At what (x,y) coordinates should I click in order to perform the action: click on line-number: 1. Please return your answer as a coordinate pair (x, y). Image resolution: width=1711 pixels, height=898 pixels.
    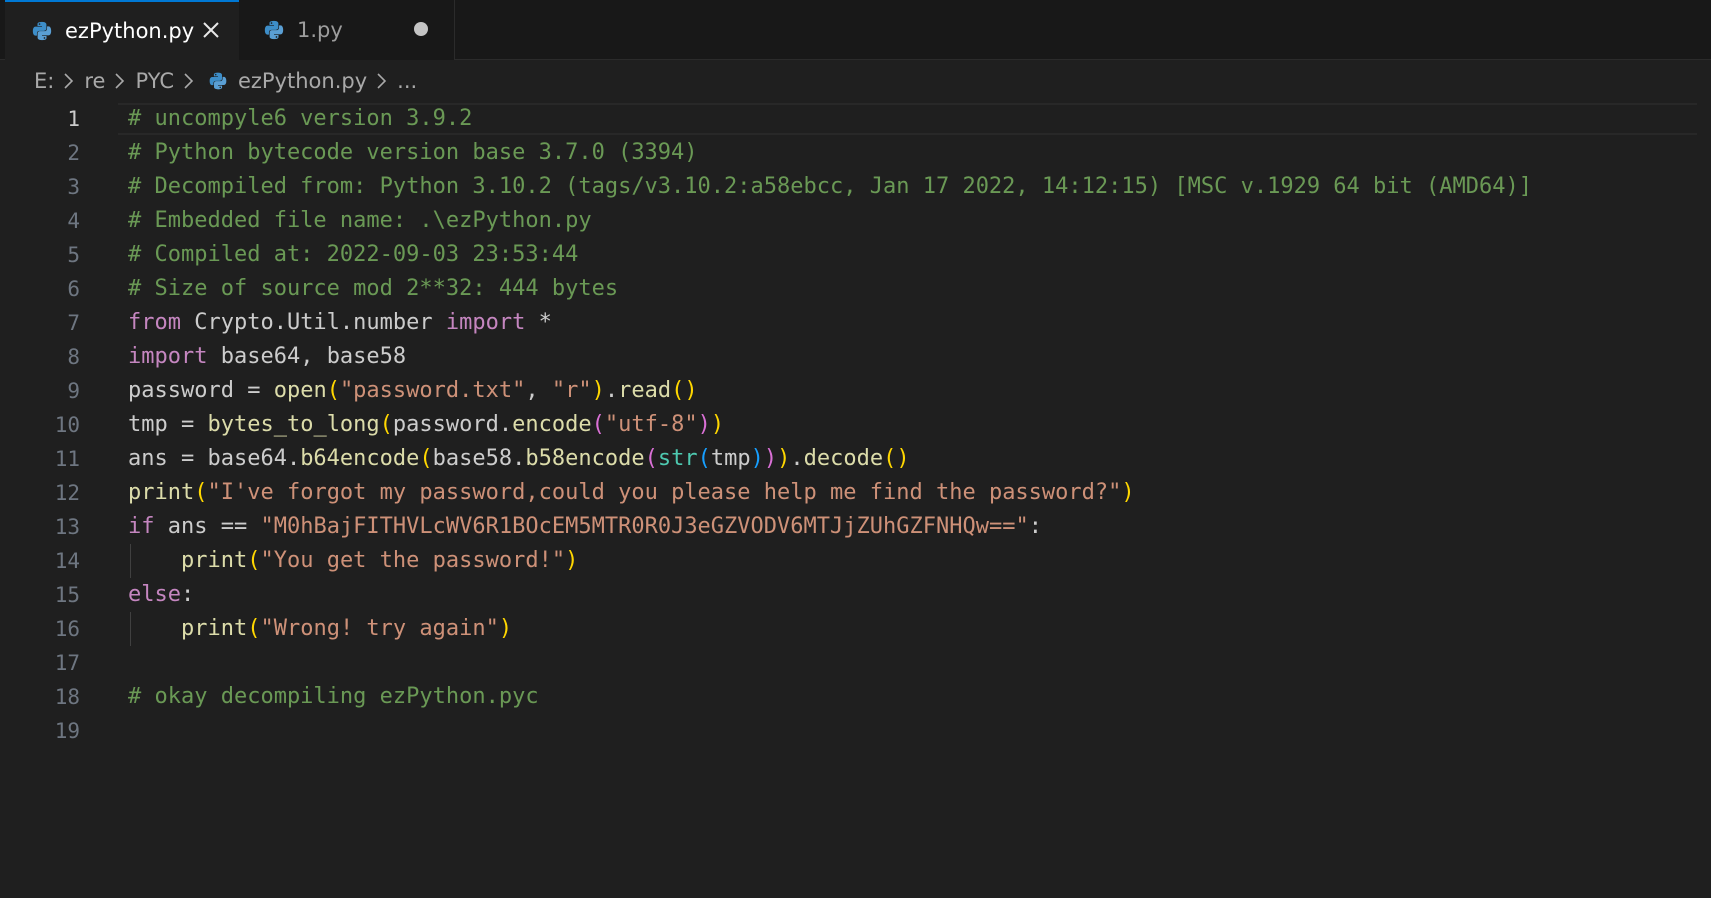
    Looking at the image, I should click on (40, 119).